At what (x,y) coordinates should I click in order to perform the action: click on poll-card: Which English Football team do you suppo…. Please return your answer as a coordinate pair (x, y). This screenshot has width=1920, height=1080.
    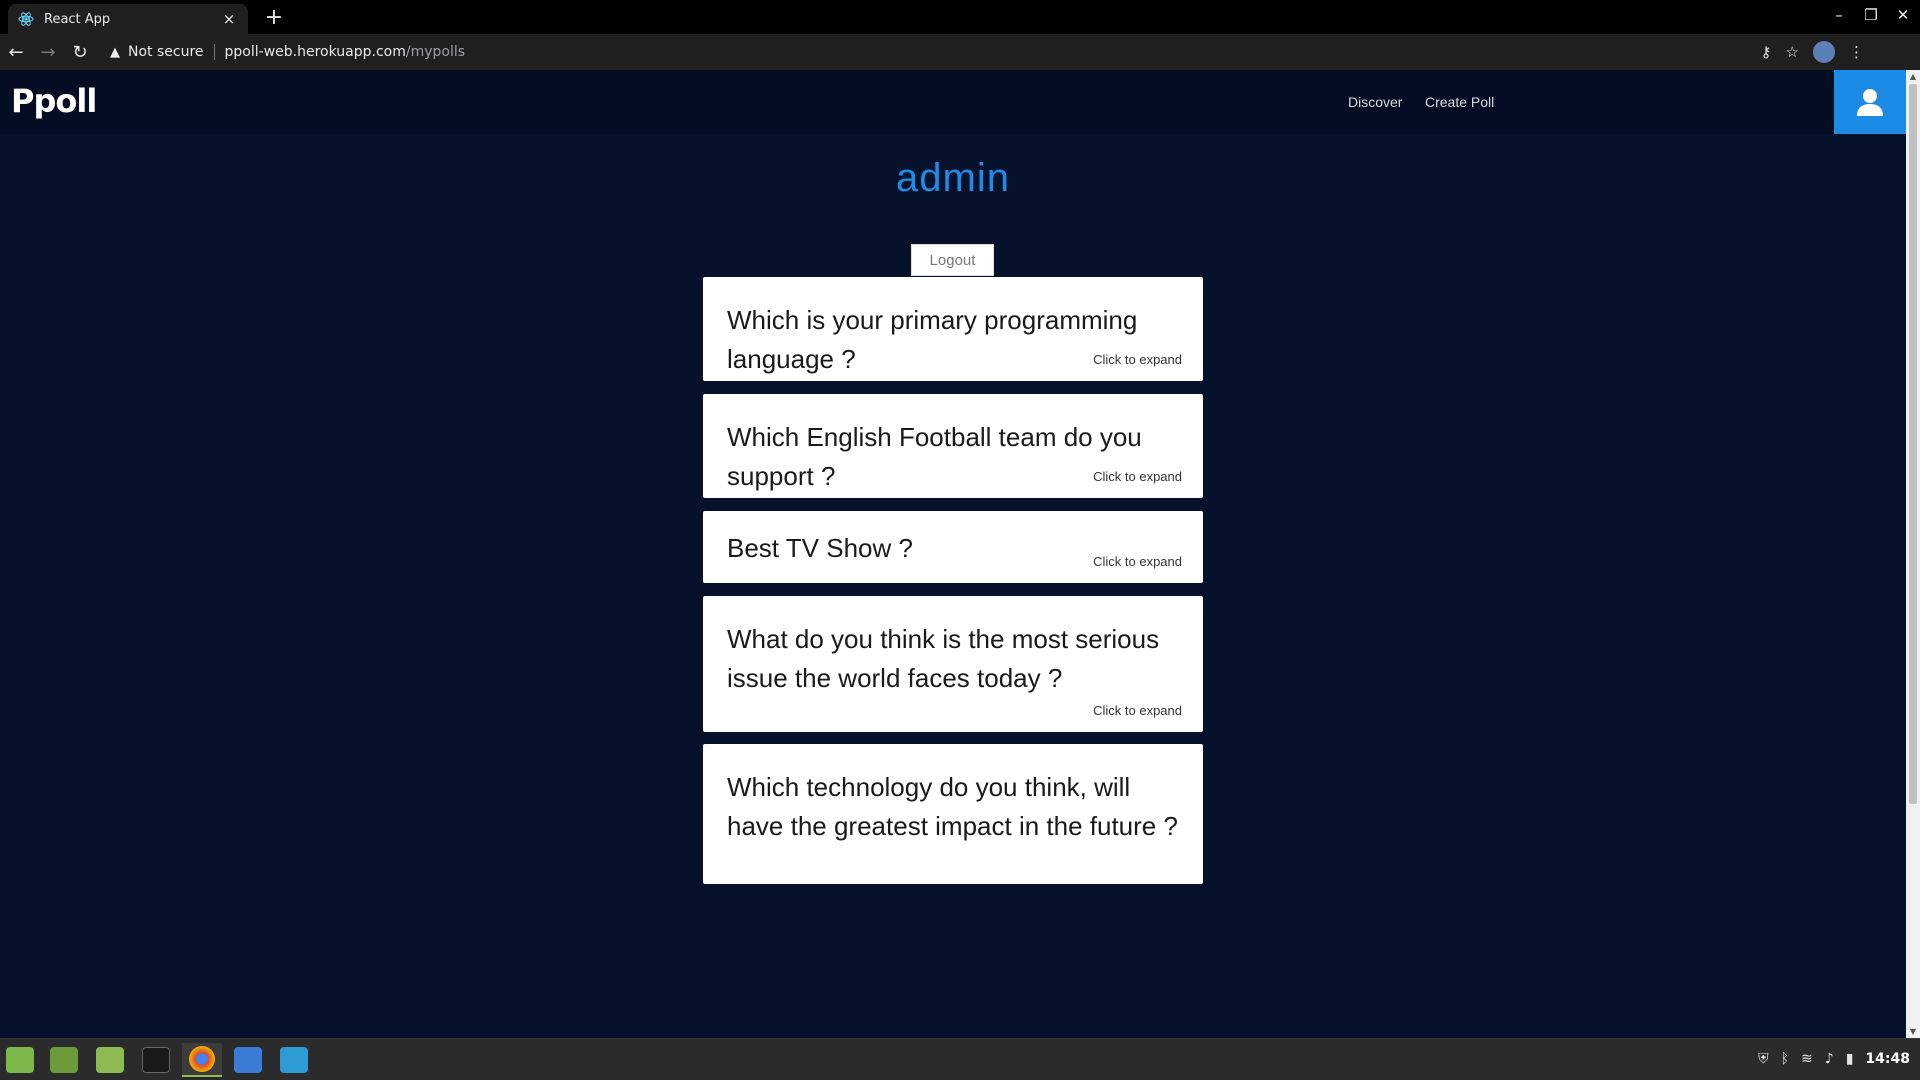
    Looking at the image, I should click on (953, 446).